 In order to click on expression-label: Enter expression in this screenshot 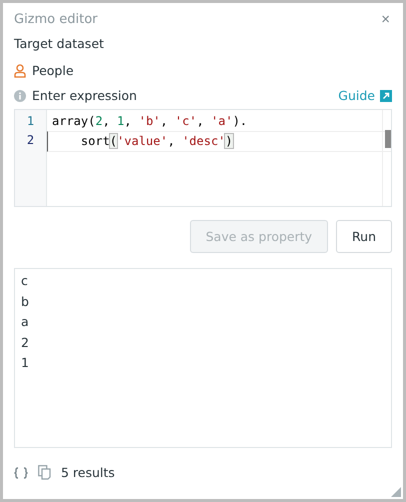, I will do `click(84, 95)`.